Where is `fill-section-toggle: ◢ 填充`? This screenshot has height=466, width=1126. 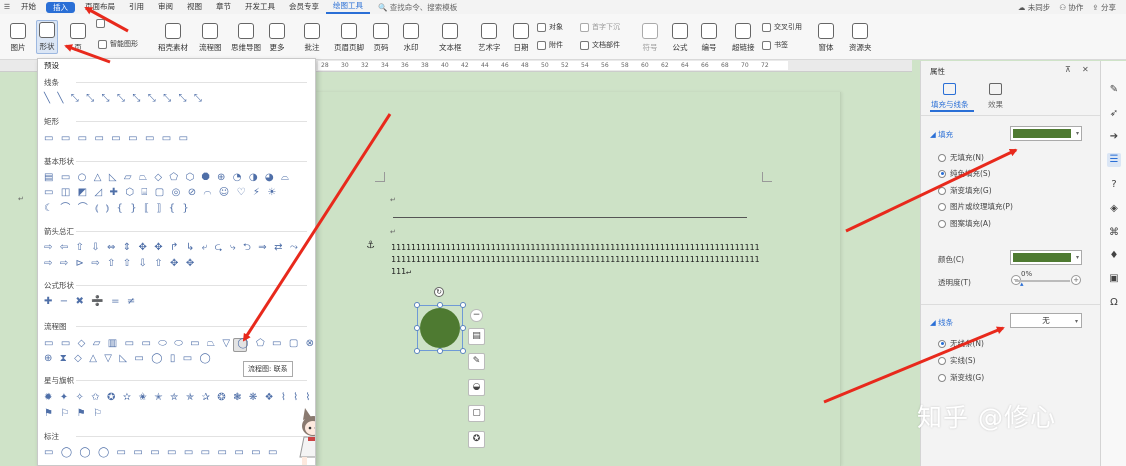
fill-section-toggle: ◢ 填充 is located at coordinates (941, 134).